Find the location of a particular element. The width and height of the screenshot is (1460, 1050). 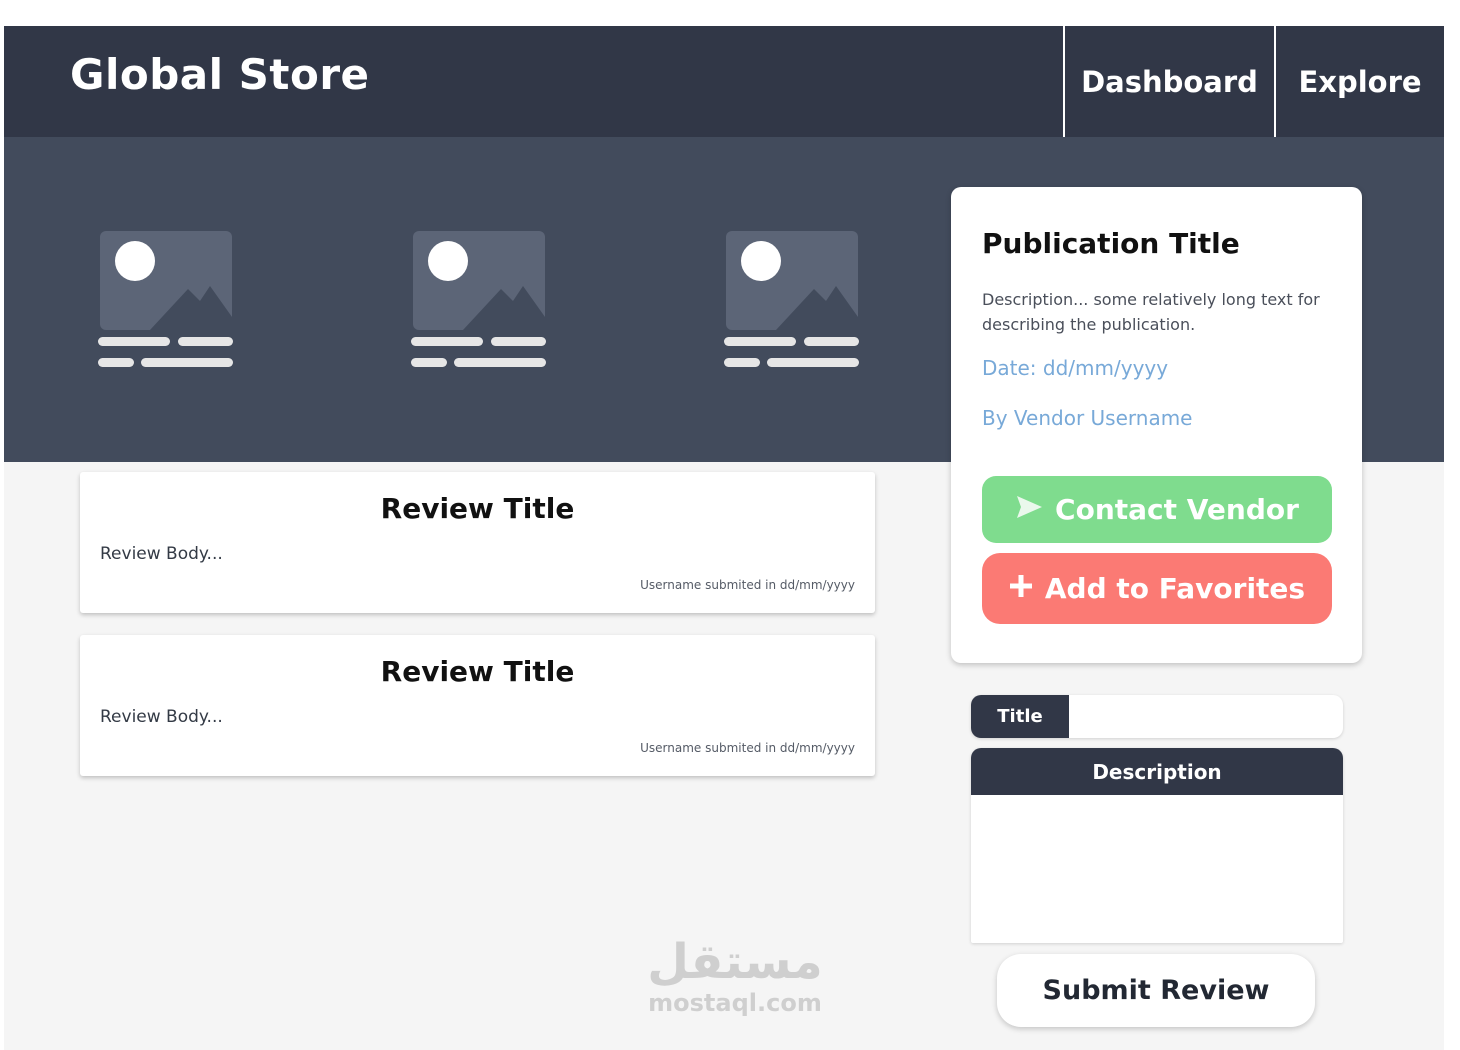

review-description-field: Description is located at coordinates (1157, 845).